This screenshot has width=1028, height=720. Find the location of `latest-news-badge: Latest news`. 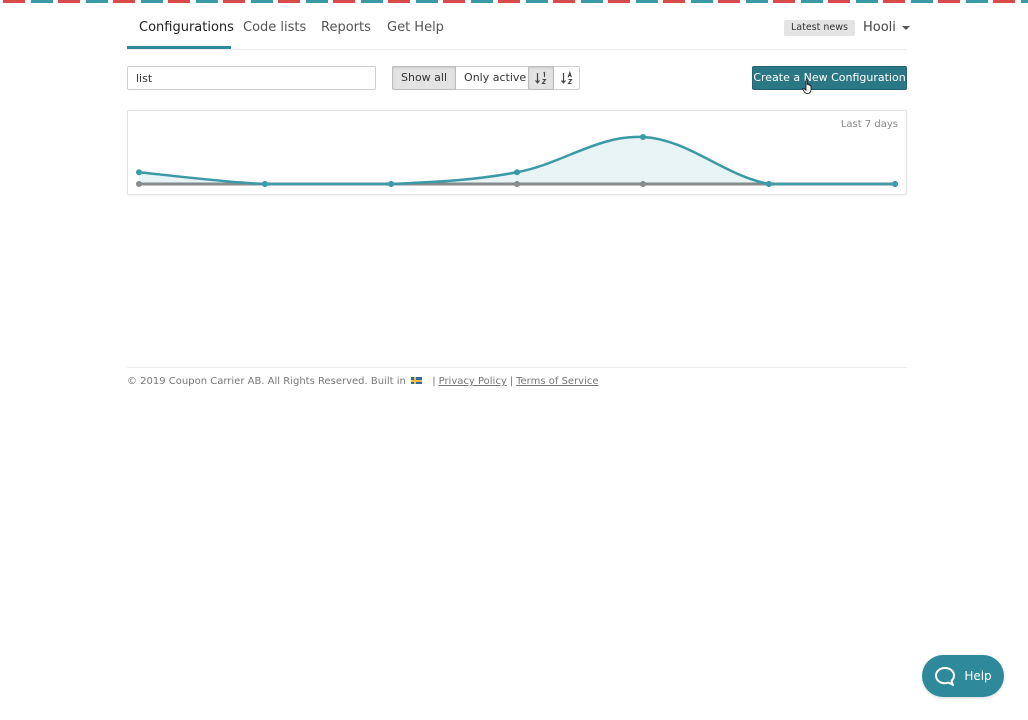

latest-news-badge: Latest news is located at coordinates (819, 28).